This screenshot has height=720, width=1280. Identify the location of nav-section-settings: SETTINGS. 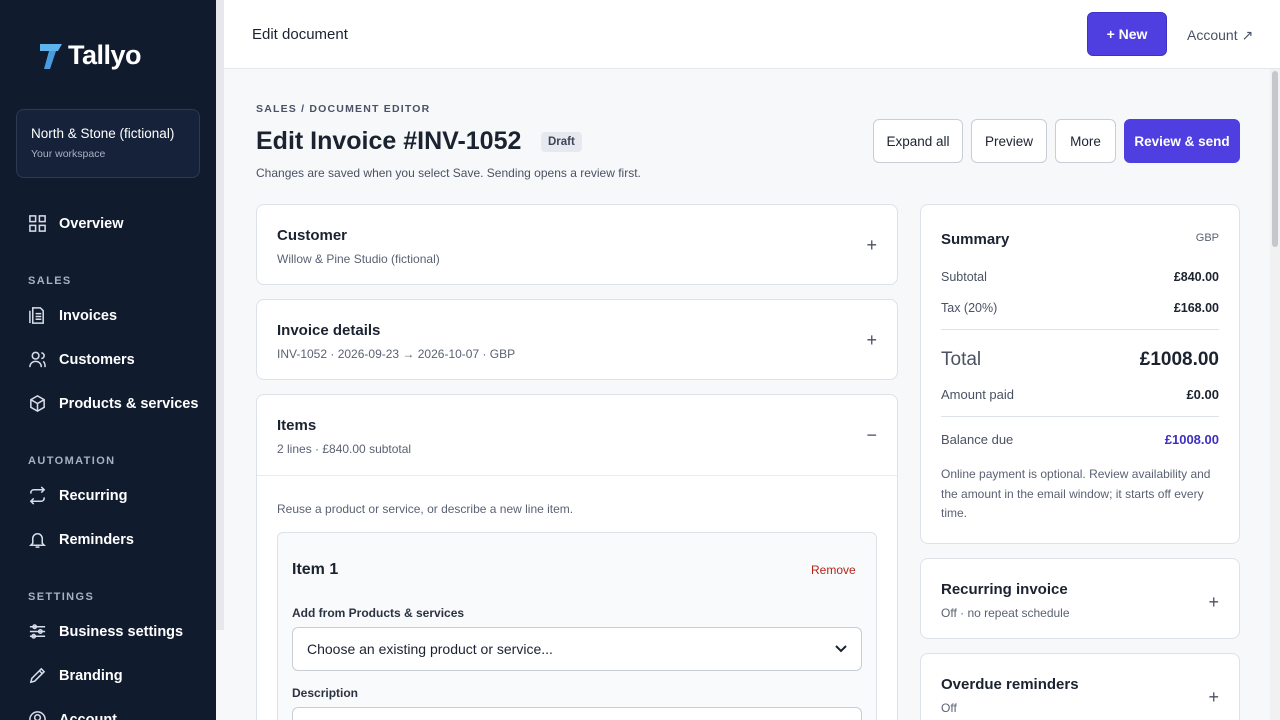
(61, 597).